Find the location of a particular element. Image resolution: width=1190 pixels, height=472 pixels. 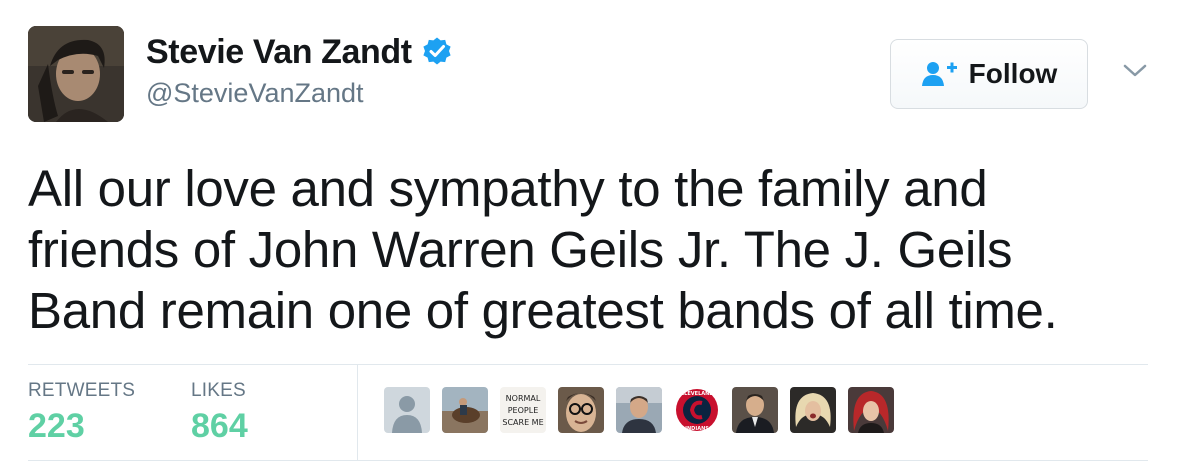

retweets-stat: RETWEETS 223 is located at coordinates (81, 413).